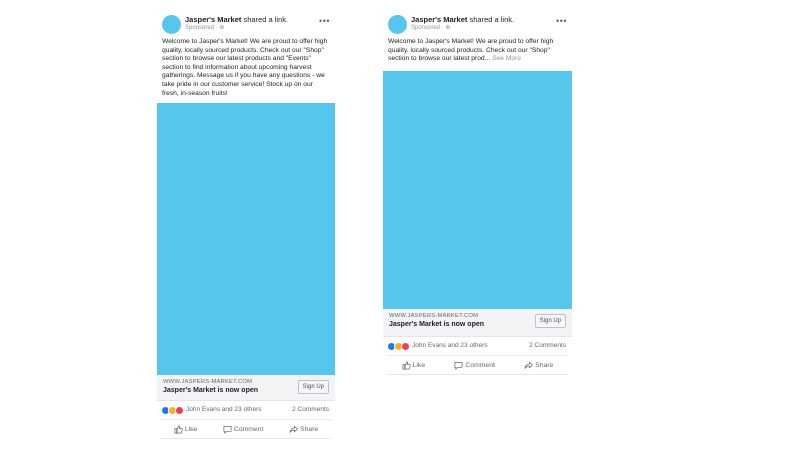 The height and width of the screenshot is (450, 800). What do you see at coordinates (505, 58) in the screenshot?
I see `see-more-link: See More` at bounding box center [505, 58].